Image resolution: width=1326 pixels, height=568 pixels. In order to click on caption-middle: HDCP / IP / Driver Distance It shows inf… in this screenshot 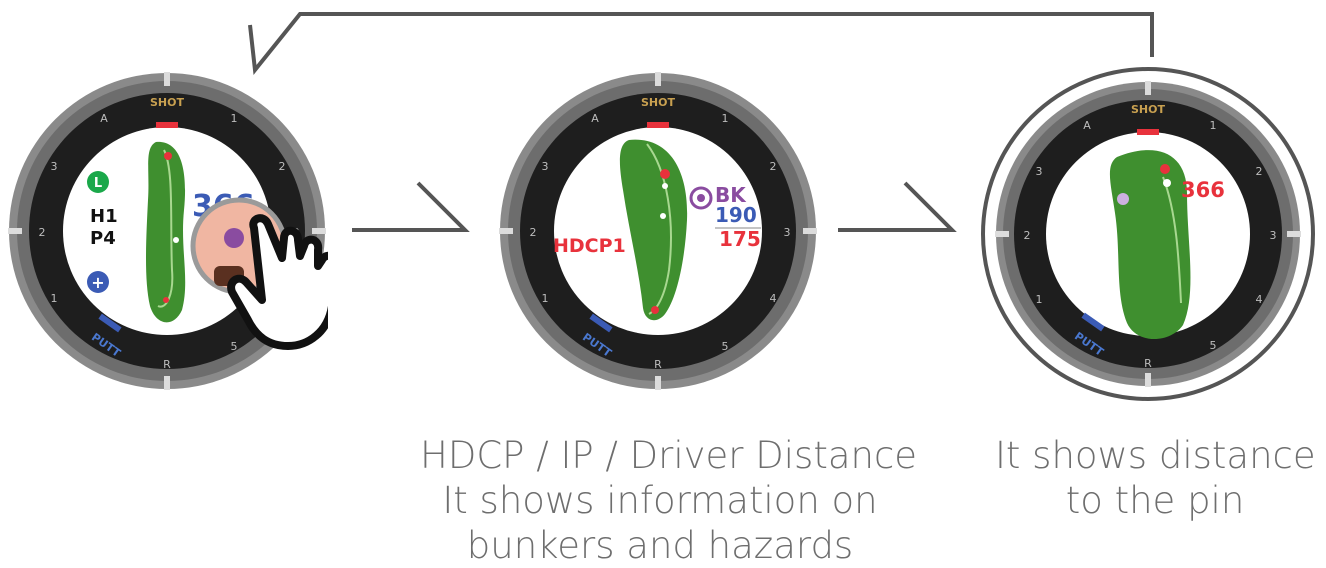, I will do `click(669, 500)`.